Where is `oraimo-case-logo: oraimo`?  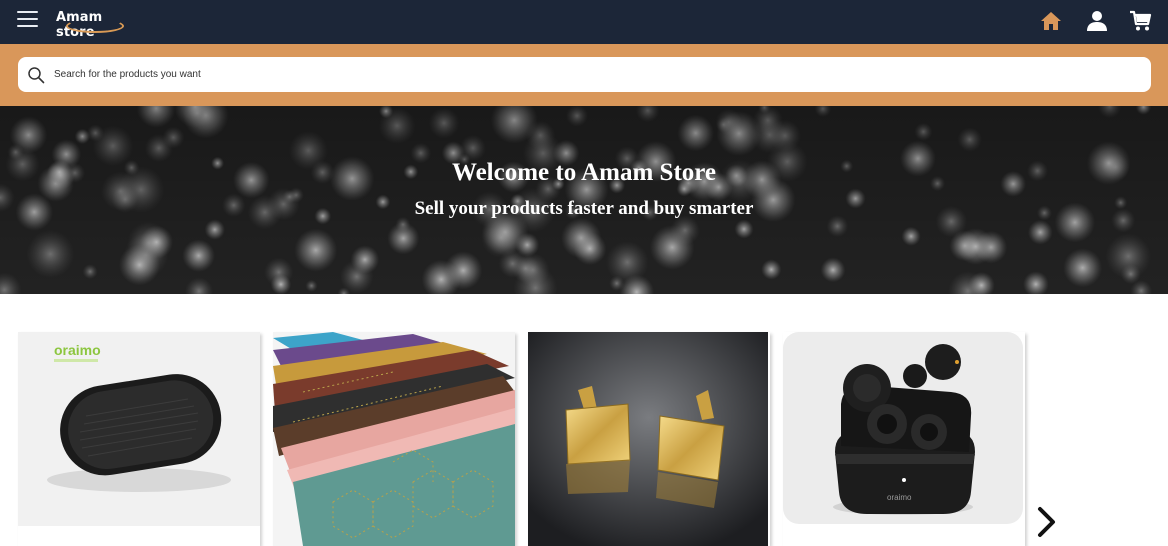
oraimo-case-logo: oraimo is located at coordinates (899, 497).